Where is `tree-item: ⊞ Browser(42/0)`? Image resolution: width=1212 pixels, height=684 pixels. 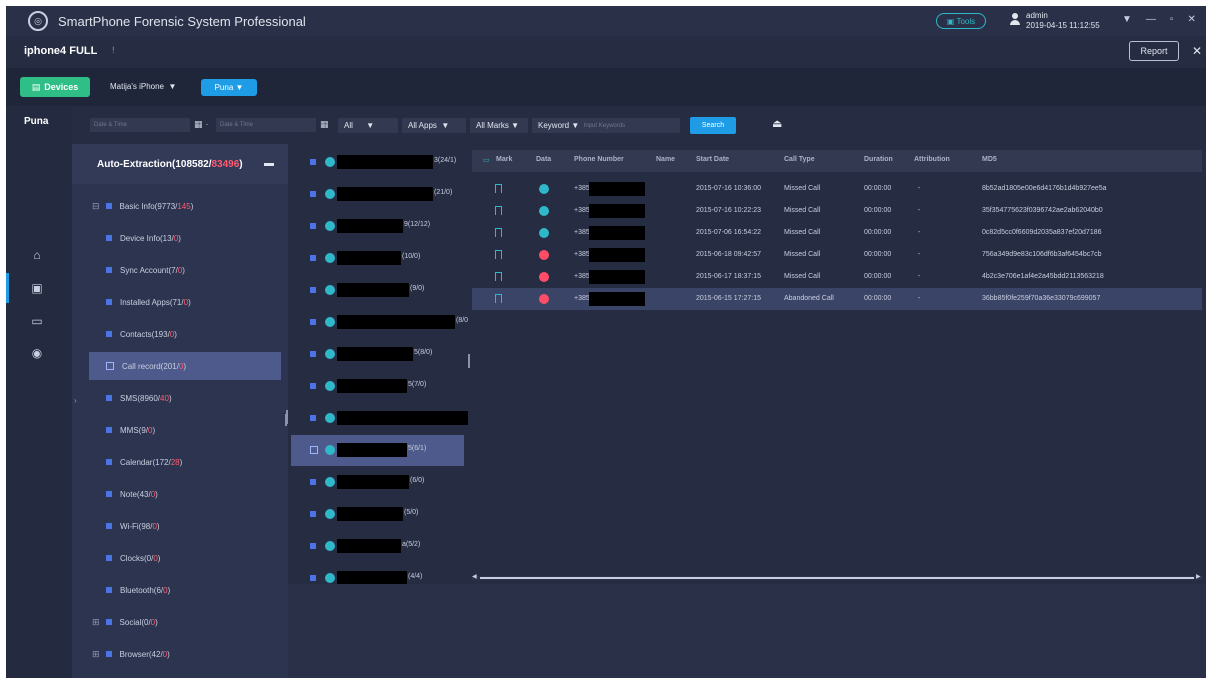 tree-item: ⊞ Browser(42/0) is located at coordinates (131, 654).